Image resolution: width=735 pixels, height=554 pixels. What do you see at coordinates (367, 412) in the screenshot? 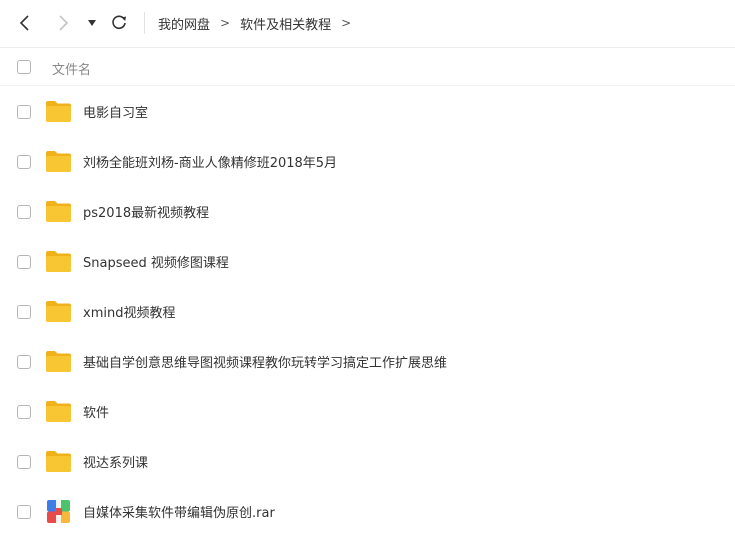
I see `folder-row: 软件` at bounding box center [367, 412].